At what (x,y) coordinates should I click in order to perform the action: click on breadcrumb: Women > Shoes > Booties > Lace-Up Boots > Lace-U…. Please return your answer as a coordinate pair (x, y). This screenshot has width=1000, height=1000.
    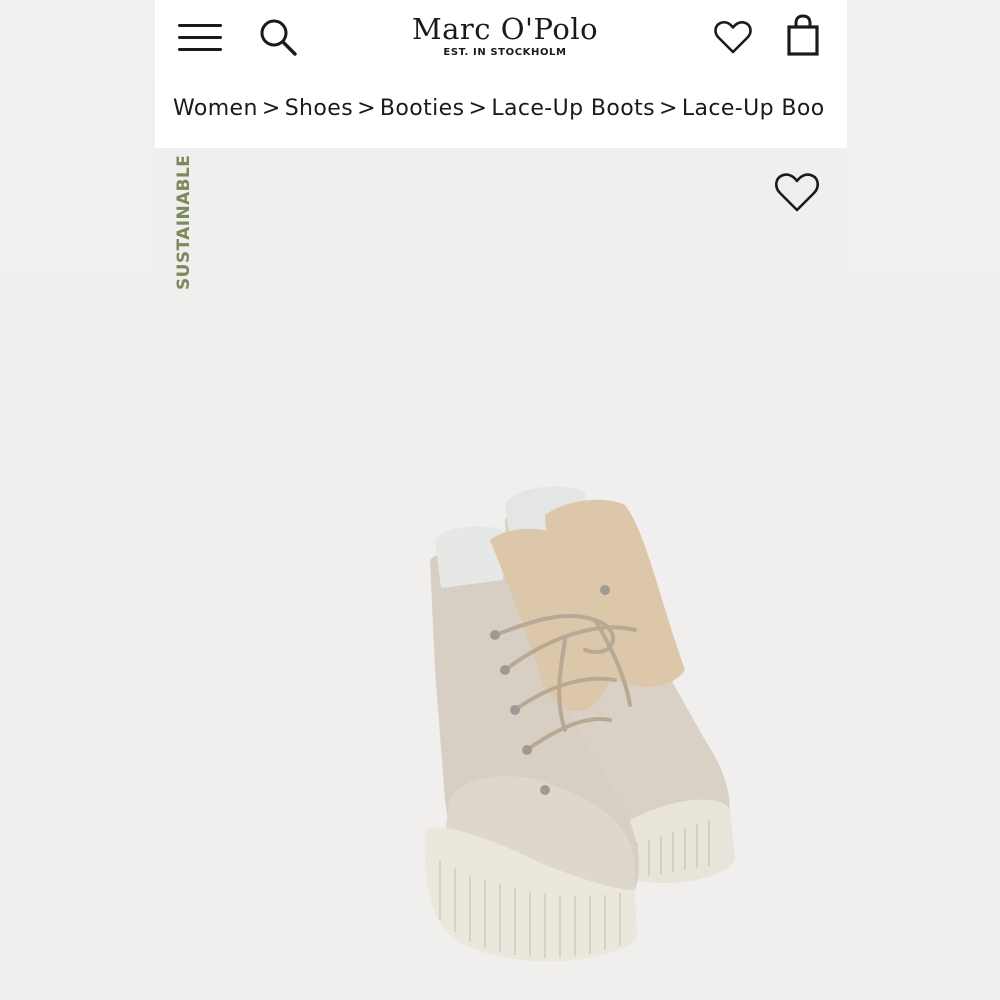
    Looking at the image, I should click on (510, 108).